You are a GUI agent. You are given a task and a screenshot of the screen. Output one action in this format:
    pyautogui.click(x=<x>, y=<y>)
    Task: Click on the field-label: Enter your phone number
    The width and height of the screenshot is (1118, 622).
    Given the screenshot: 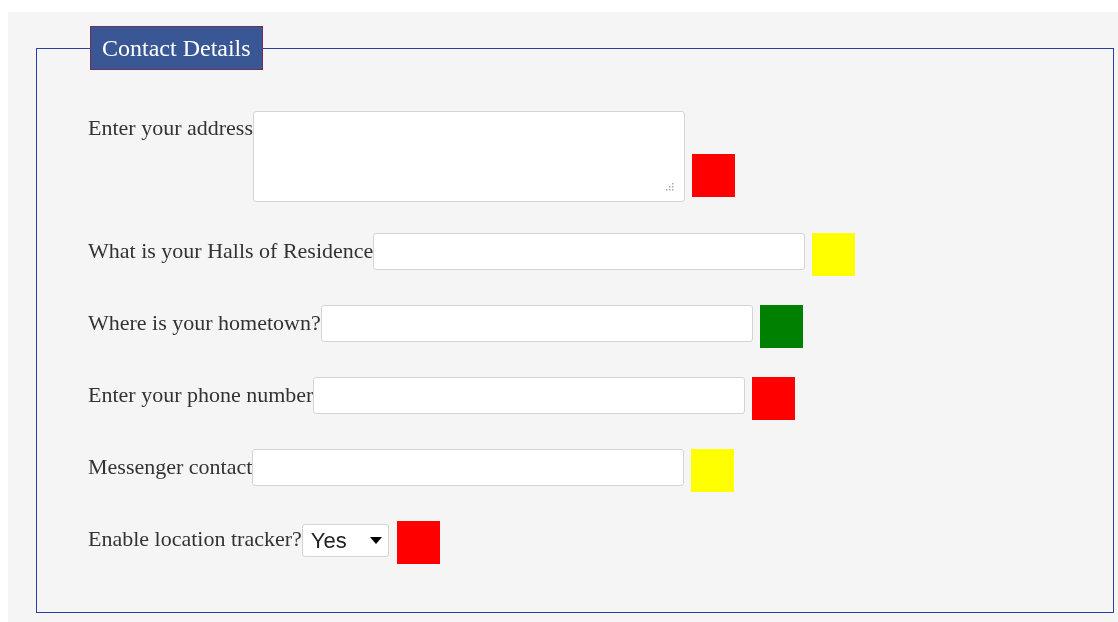 What is the action you would take?
    pyautogui.click(x=201, y=394)
    